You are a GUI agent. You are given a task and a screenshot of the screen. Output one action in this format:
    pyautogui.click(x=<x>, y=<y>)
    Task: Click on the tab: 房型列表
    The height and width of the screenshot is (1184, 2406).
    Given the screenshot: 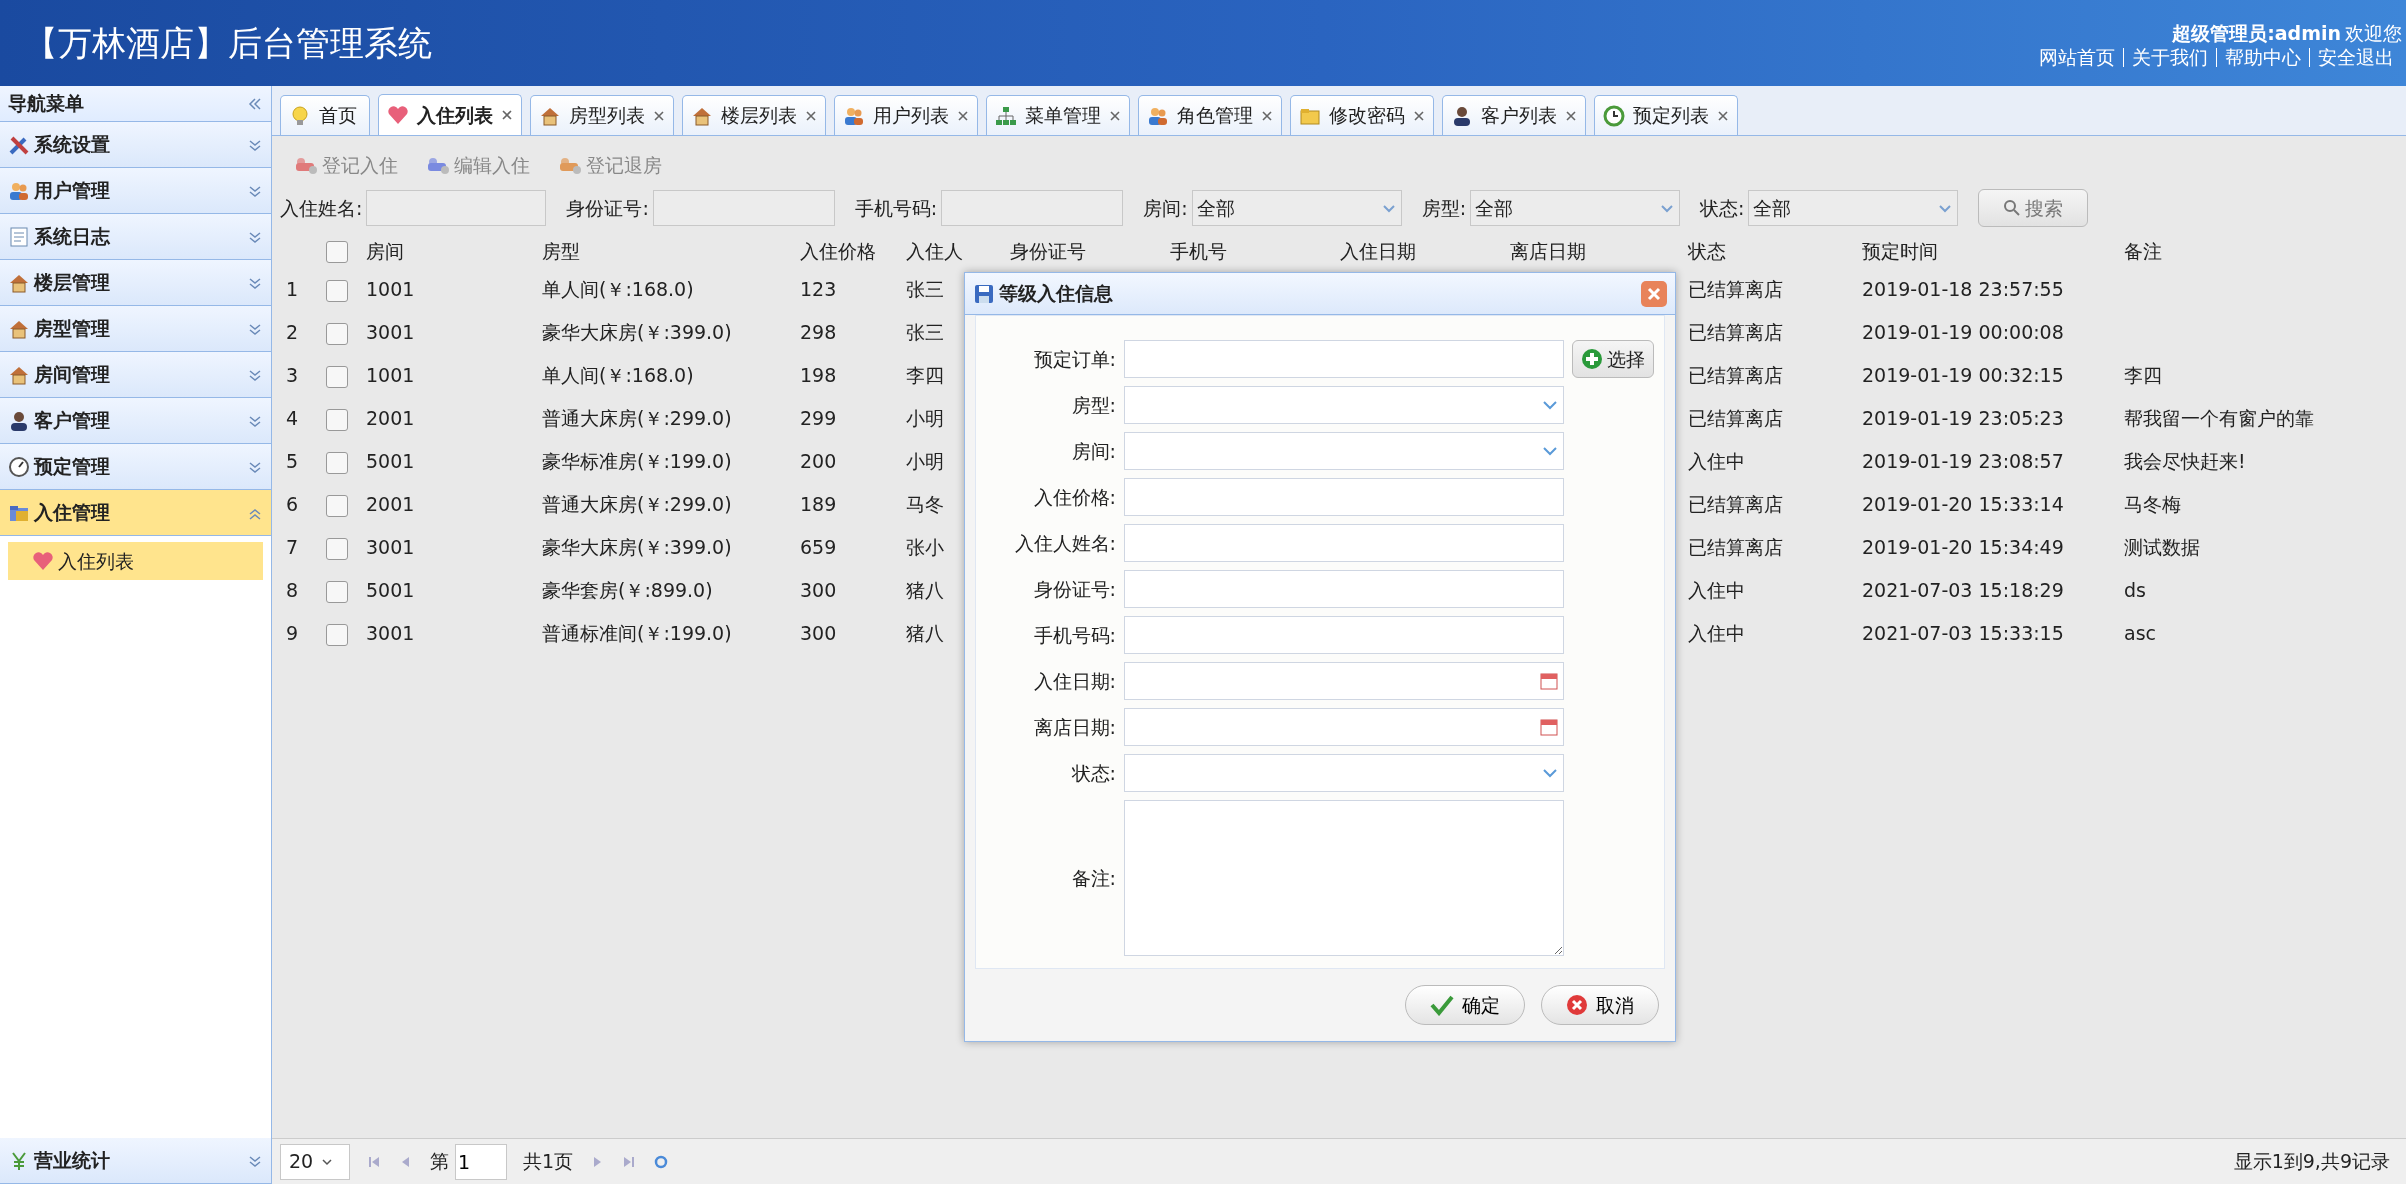 What is the action you would take?
    pyautogui.click(x=602, y=115)
    